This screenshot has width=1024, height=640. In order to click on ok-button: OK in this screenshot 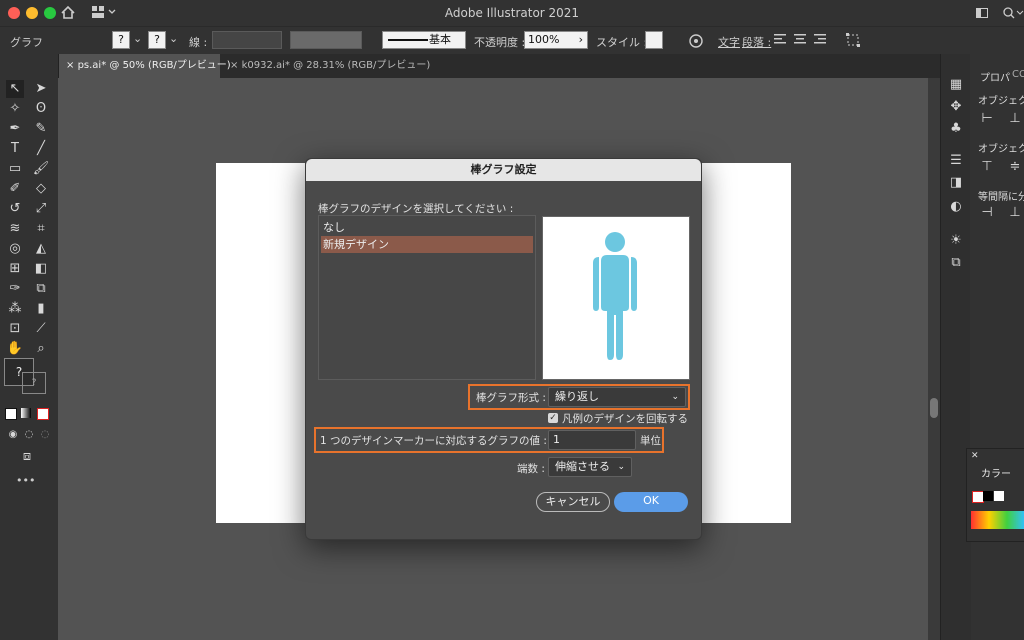, I will do `click(651, 502)`.